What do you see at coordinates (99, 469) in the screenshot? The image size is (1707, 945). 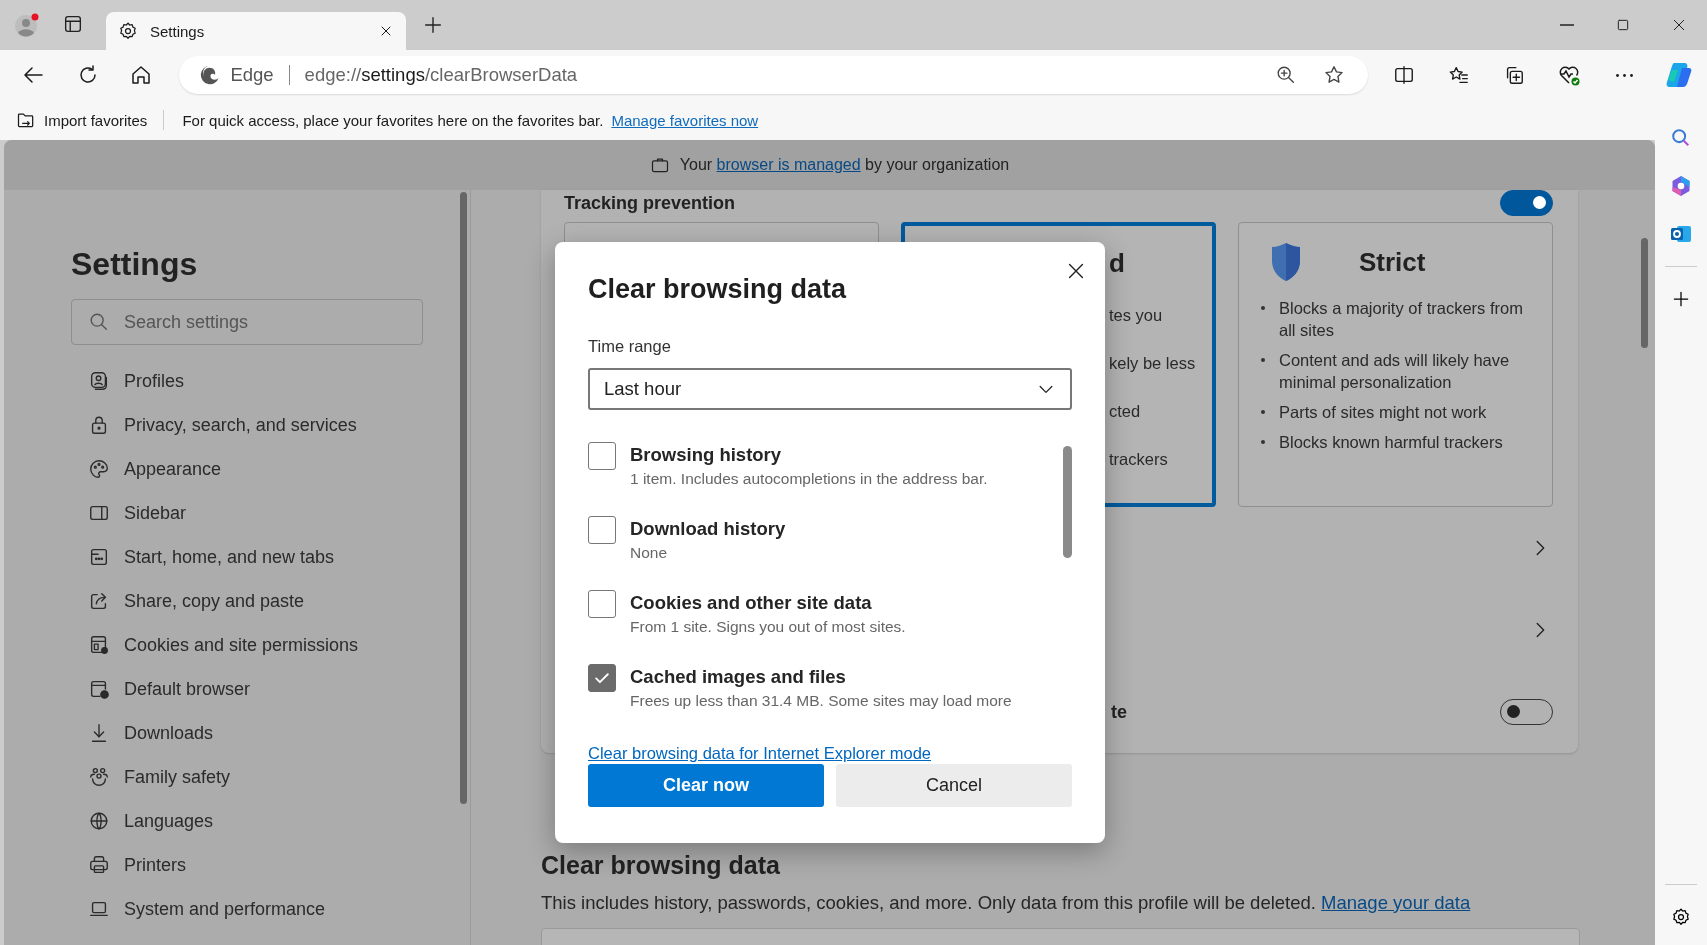 I see `palette-icon` at bounding box center [99, 469].